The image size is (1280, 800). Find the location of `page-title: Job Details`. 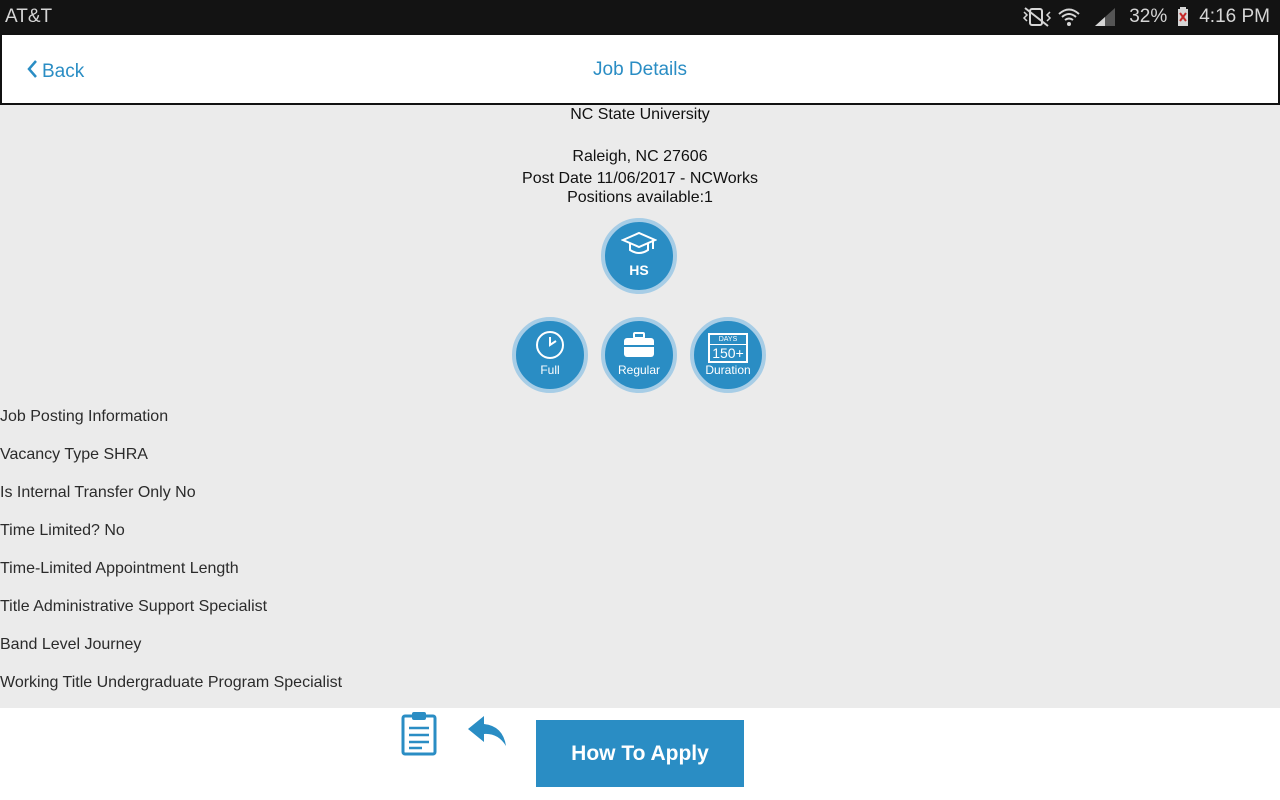

page-title: Job Details is located at coordinates (640, 69).